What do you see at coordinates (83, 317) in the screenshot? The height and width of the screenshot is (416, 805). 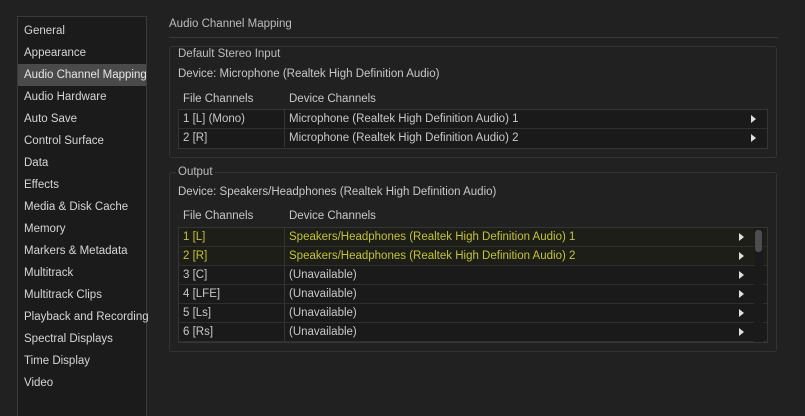 I see `sidebar-item-playback-and-recording: Playback and Recording` at bounding box center [83, 317].